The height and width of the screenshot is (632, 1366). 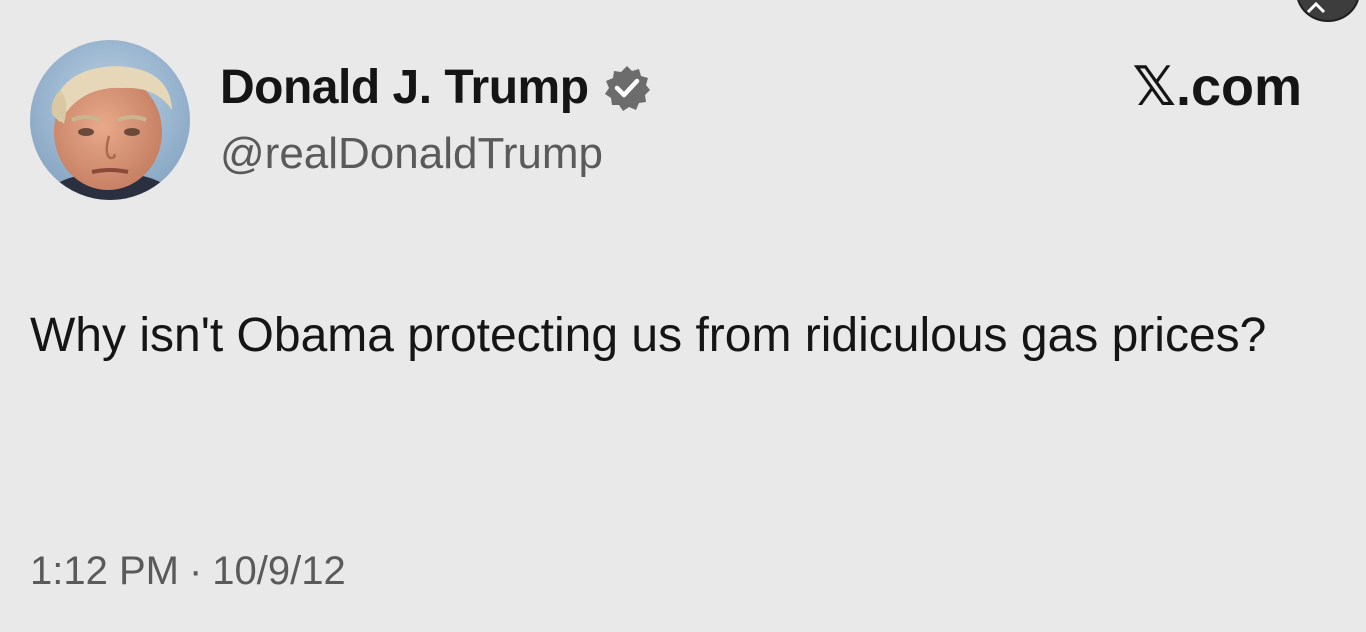 I want to click on profile-photo, so click(x=110, y=120).